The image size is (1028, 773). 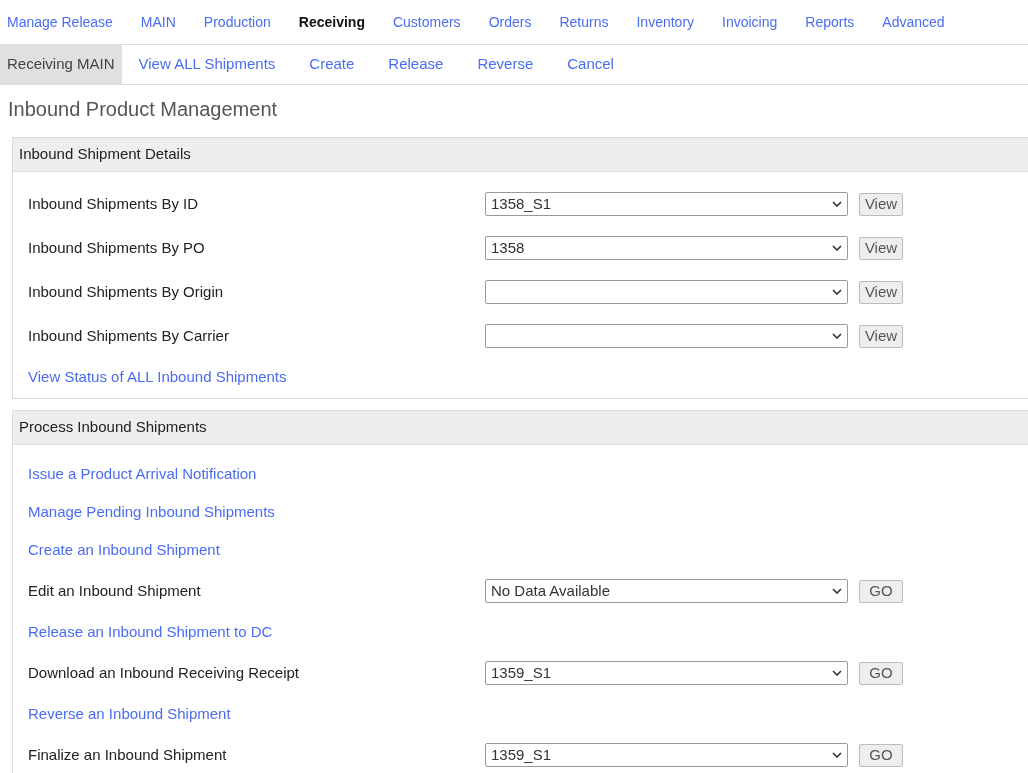 I want to click on nav-tab: Manage Release, so click(x=63, y=22).